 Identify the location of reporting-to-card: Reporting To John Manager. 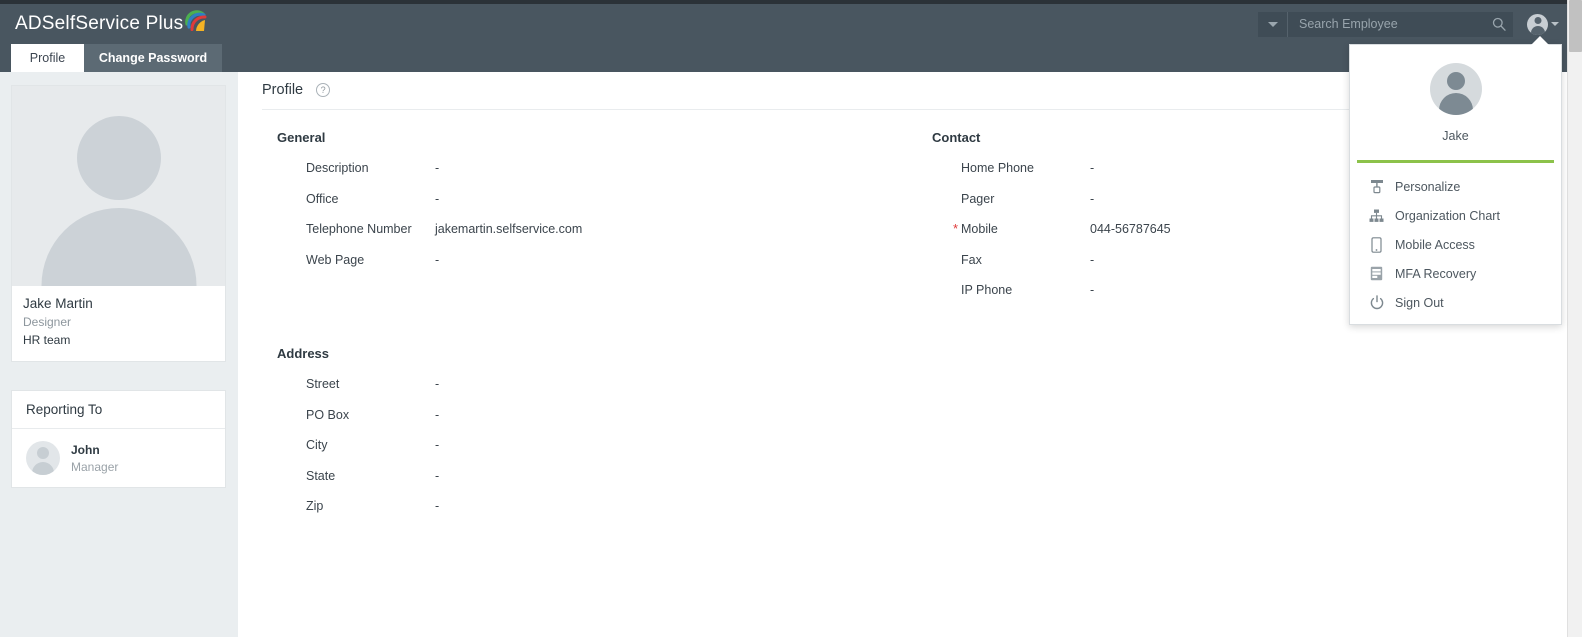
(118, 439).